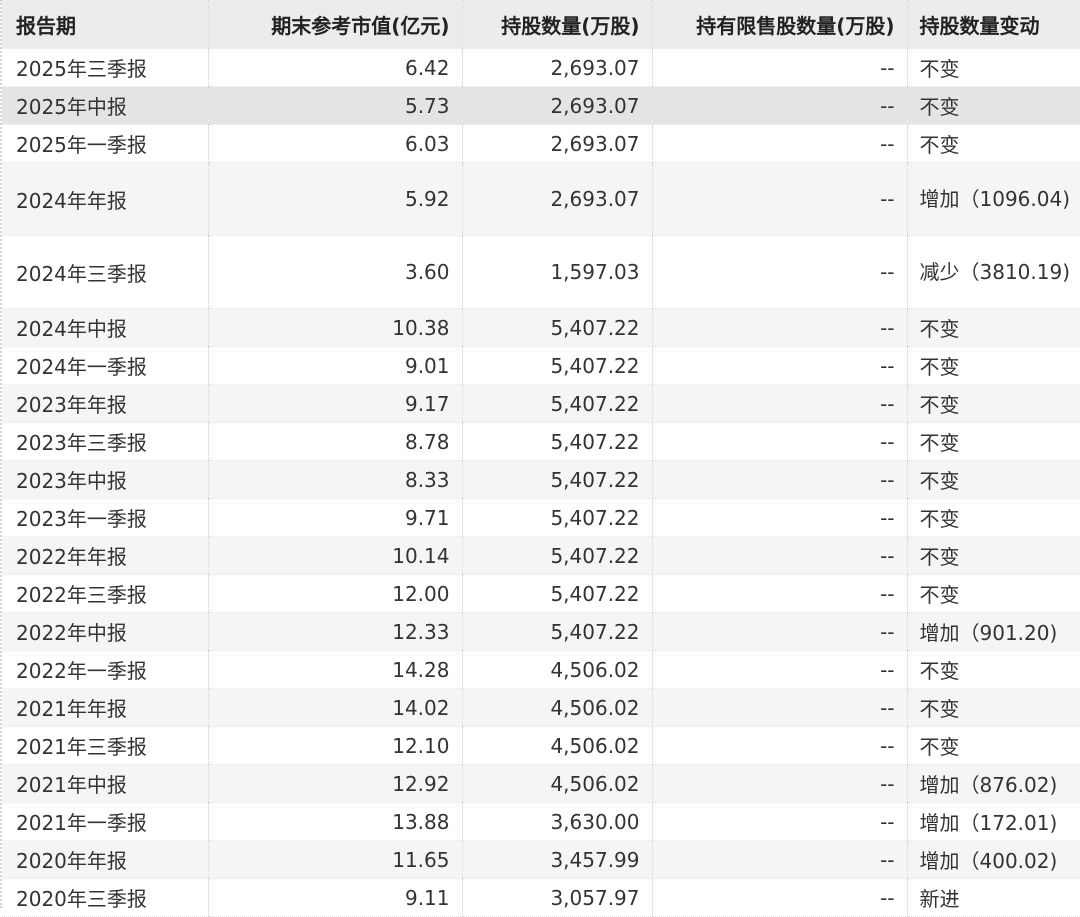  I want to click on market-value-cell: 10.38, so click(334, 327).